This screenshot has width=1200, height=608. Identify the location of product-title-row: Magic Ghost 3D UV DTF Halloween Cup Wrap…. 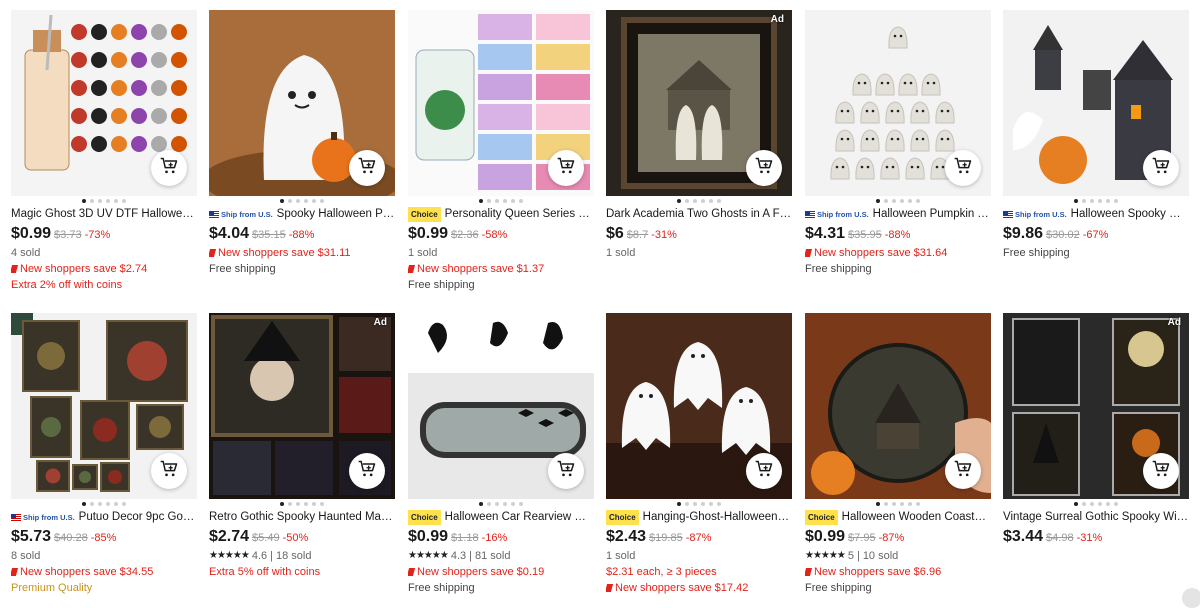
(104, 214).